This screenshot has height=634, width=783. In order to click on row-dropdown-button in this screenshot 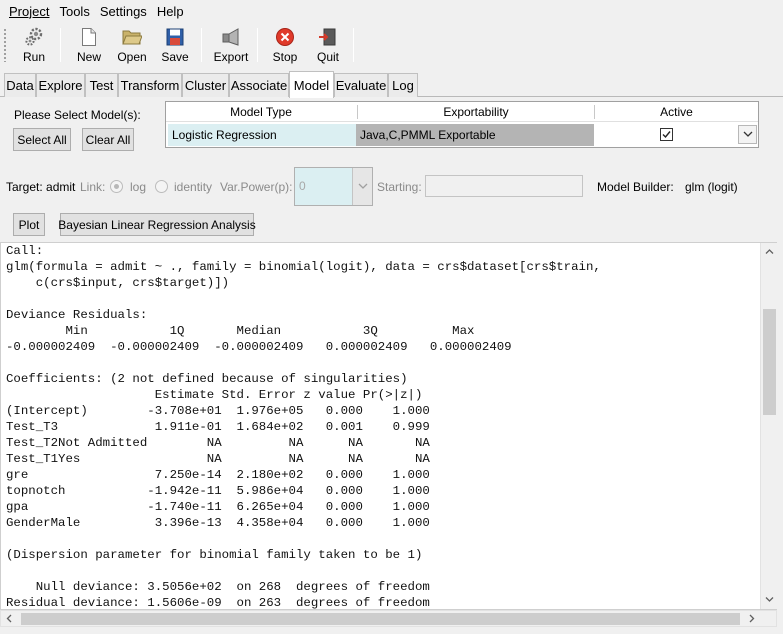, I will do `click(747, 134)`.